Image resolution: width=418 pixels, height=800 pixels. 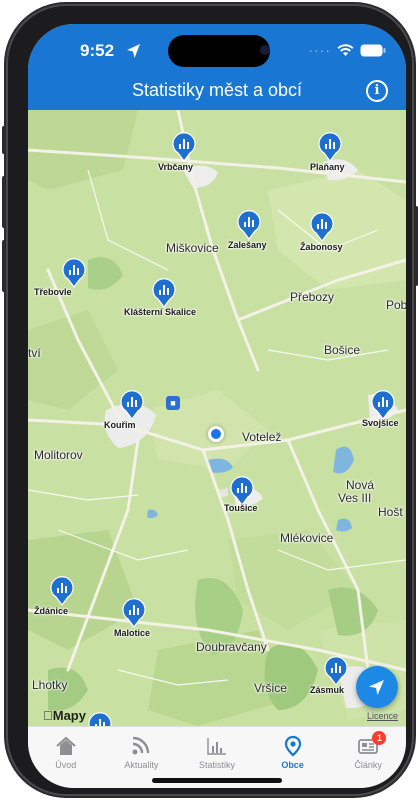 What do you see at coordinates (4, 140) in the screenshot?
I see `action-button` at bounding box center [4, 140].